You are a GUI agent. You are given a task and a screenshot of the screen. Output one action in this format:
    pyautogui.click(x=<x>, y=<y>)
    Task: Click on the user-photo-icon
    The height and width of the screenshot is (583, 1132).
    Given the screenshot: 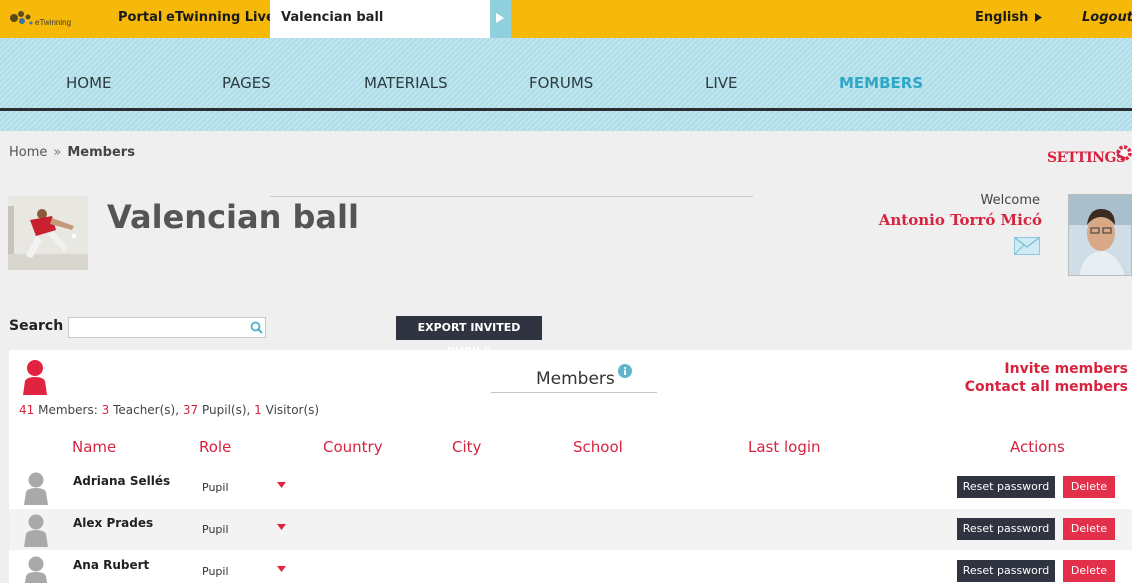 What is the action you would take?
    pyautogui.click(x=1100, y=235)
    